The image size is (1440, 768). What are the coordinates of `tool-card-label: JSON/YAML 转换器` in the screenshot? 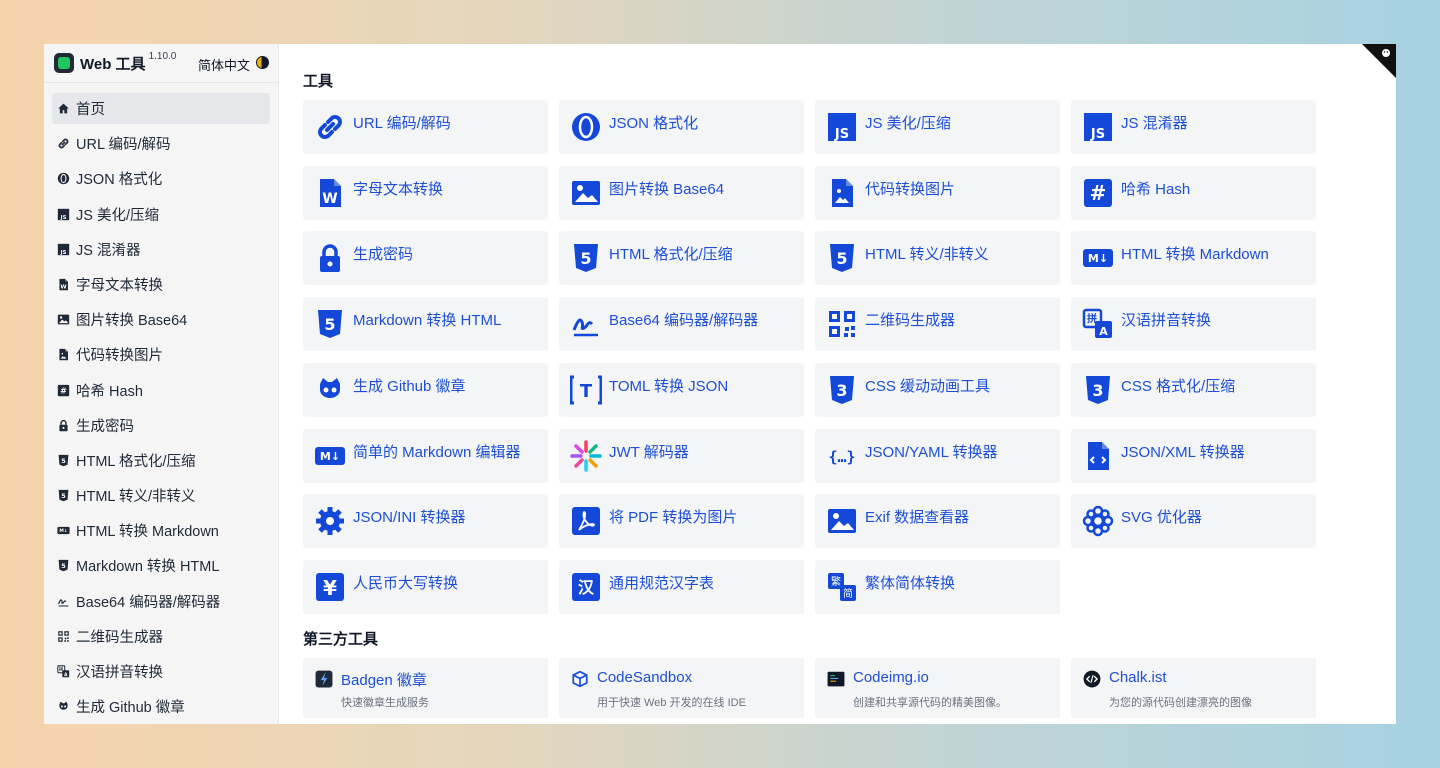 It's located at (931, 452).